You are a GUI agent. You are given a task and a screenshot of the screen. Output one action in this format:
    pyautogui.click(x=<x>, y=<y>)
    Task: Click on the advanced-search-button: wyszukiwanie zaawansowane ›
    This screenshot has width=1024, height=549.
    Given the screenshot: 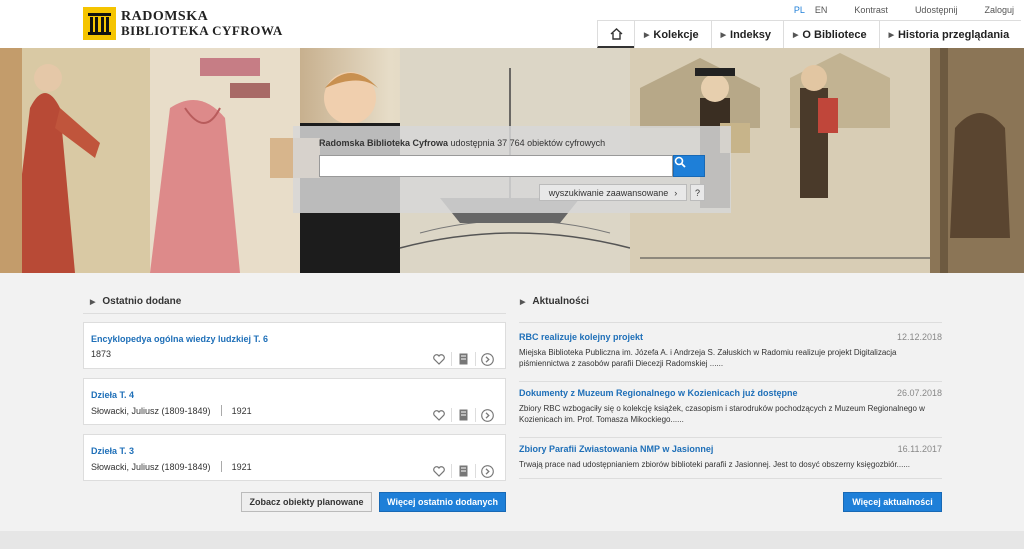 What is the action you would take?
    pyautogui.click(x=613, y=192)
    